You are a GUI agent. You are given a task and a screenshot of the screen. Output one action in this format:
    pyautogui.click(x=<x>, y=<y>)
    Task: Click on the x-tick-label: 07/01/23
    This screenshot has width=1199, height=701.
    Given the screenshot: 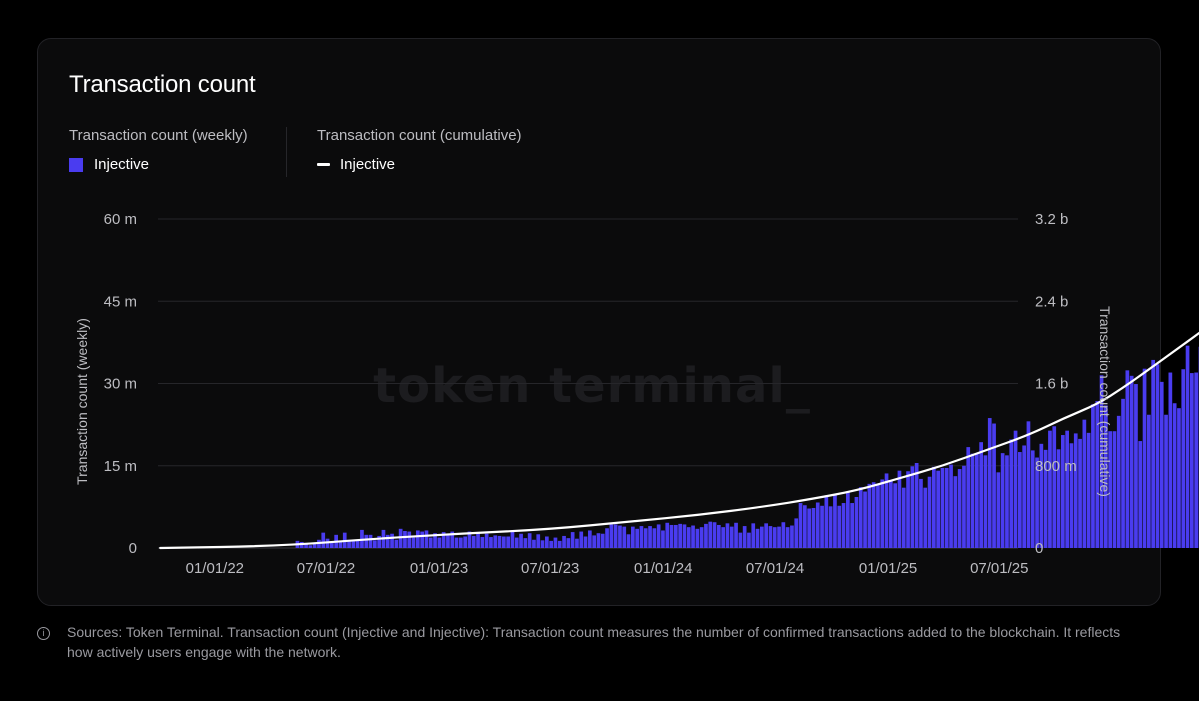 What is the action you would take?
    pyautogui.click(x=550, y=568)
    